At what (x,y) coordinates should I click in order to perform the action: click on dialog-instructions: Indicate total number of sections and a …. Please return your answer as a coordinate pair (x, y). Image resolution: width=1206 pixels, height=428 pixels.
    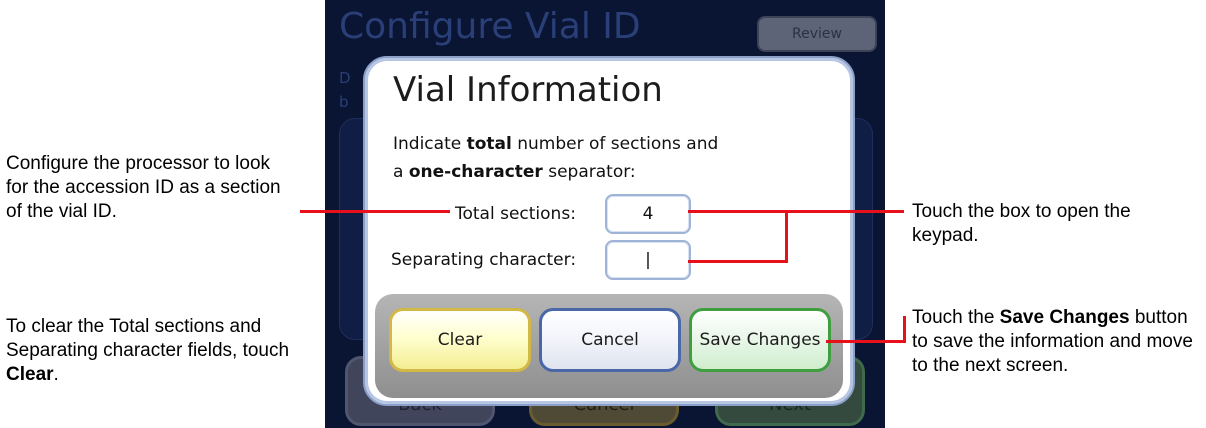
    Looking at the image, I should click on (555, 158).